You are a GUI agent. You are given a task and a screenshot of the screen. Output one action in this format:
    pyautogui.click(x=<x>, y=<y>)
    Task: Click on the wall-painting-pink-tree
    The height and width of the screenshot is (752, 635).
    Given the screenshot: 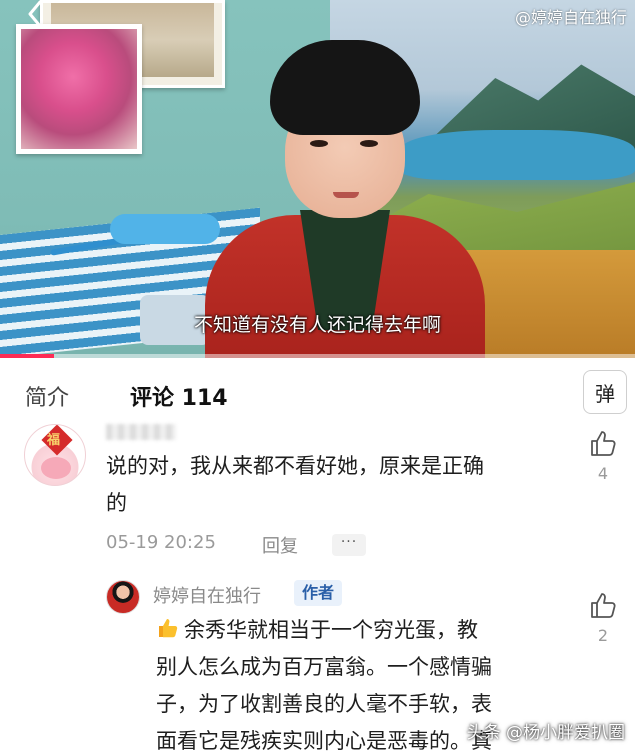 What is the action you would take?
    pyautogui.click(x=79, y=89)
    